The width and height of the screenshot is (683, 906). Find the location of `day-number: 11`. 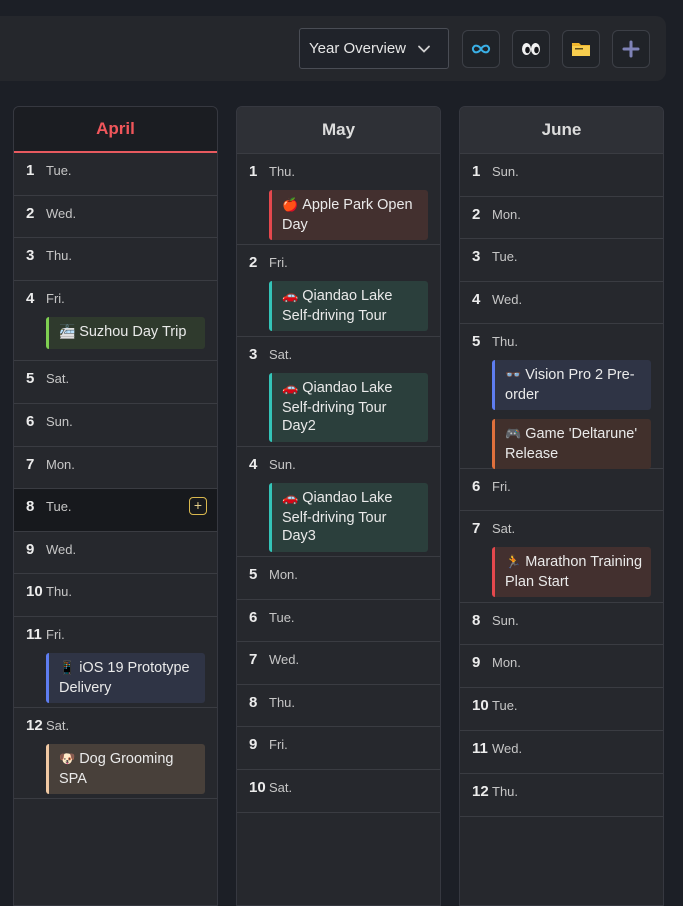

day-number: 11 is located at coordinates (34, 634).